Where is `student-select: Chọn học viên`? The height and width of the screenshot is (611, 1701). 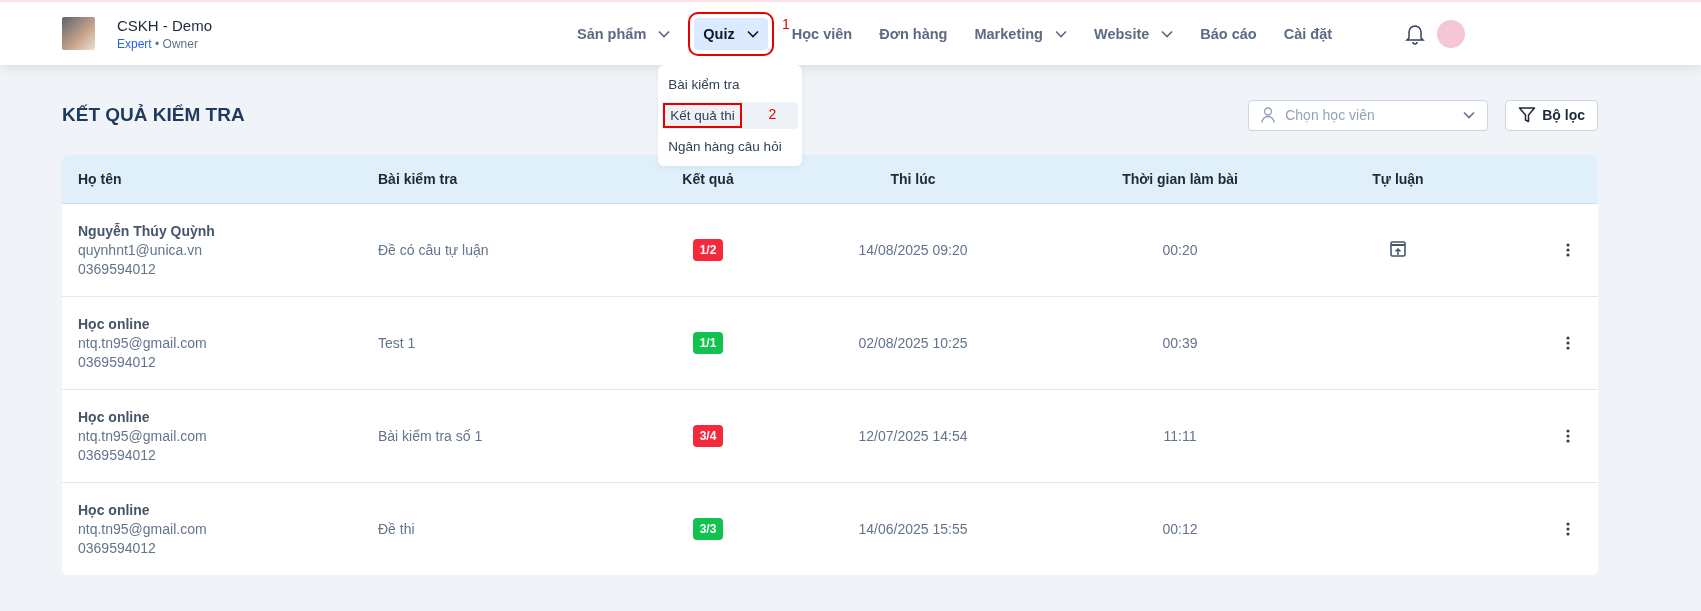 student-select: Chọn học viên is located at coordinates (1368, 115).